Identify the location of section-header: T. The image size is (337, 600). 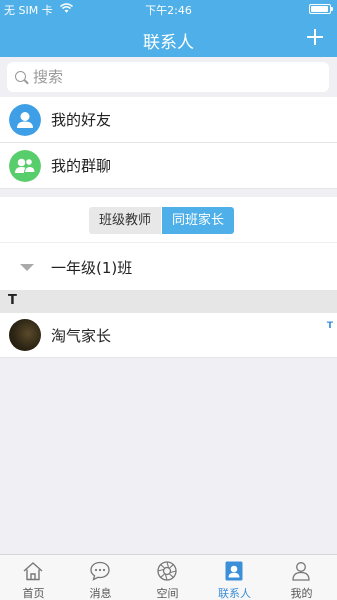
(168, 301).